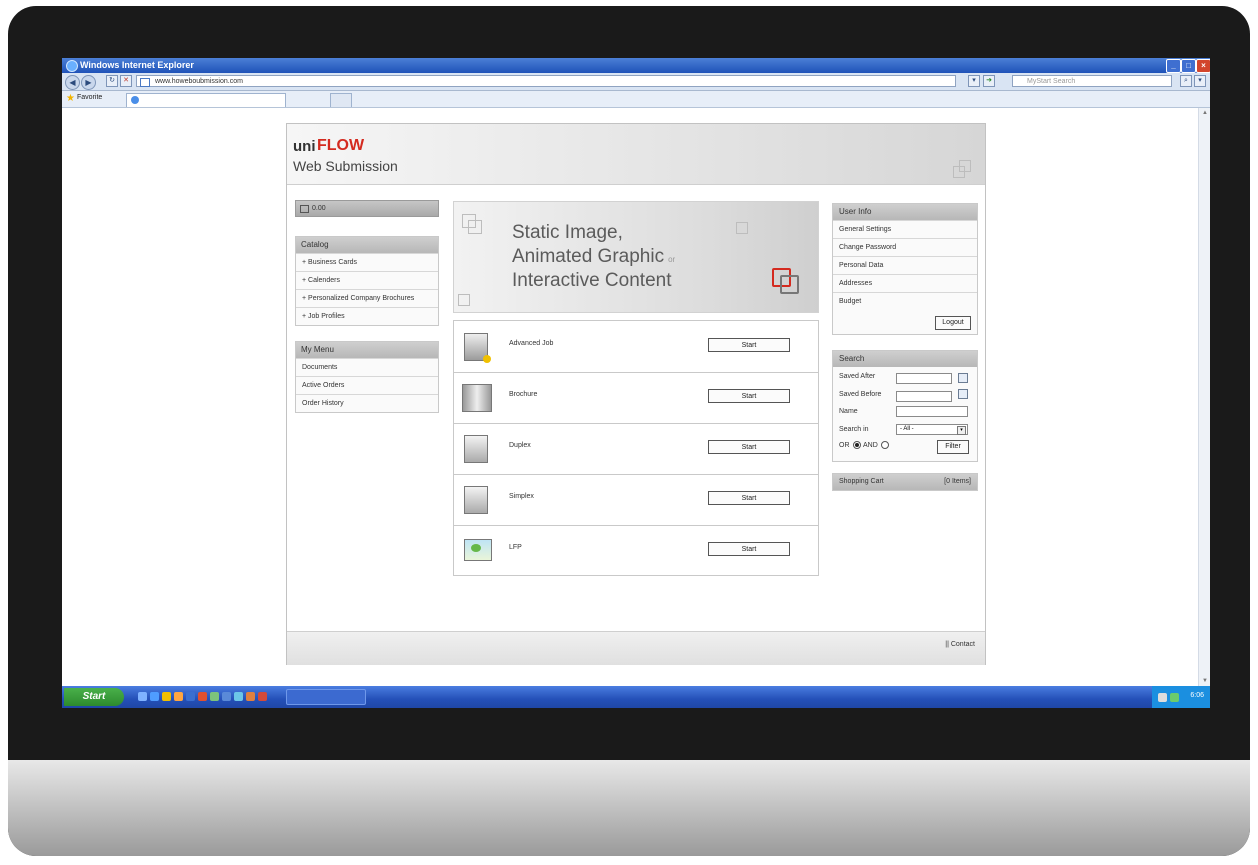 This screenshot has height=865, width=1258. Describe the element at coordinates (523, 394) in the screenshot. I see `job-label: Brochure` at that location.